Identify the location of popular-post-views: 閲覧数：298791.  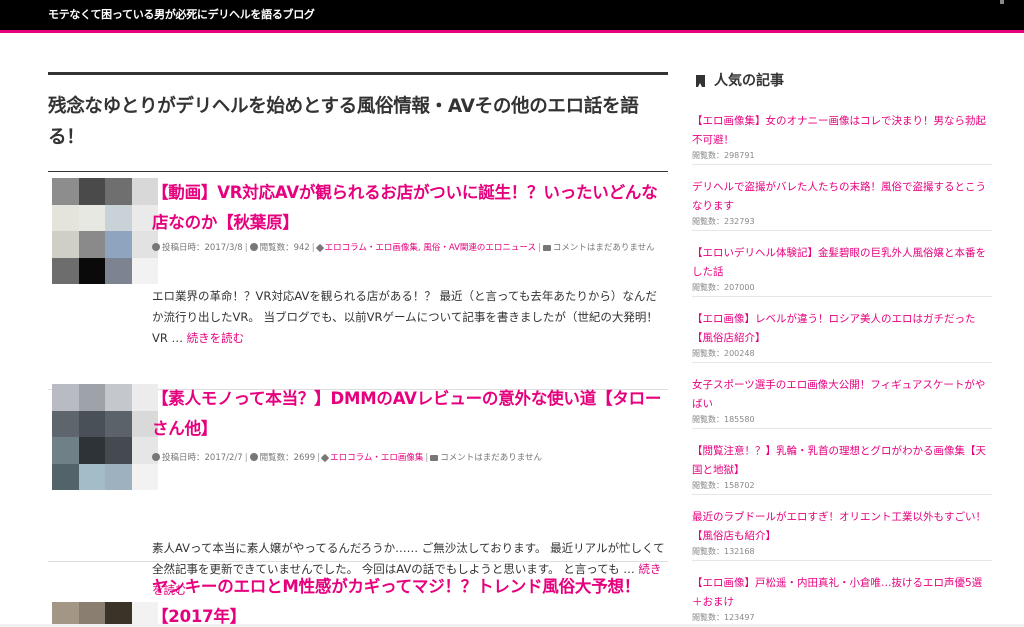
(723, 155).